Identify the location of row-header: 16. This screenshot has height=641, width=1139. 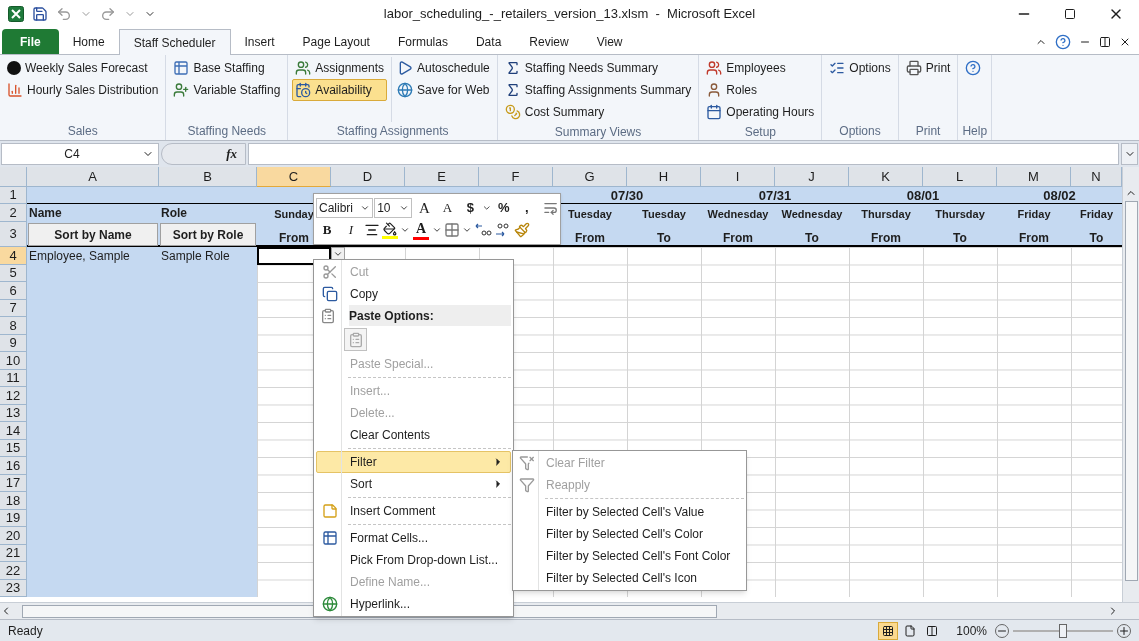
(13, 466).